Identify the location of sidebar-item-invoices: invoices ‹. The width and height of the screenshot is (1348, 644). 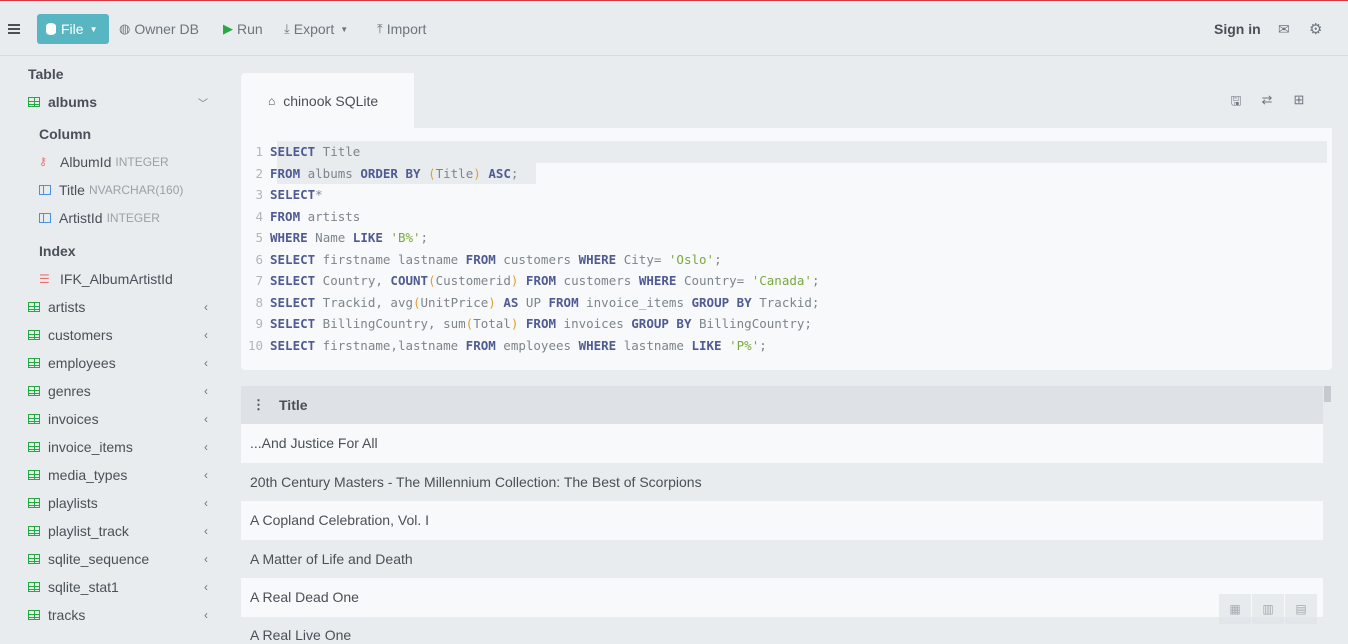
(112, 419).